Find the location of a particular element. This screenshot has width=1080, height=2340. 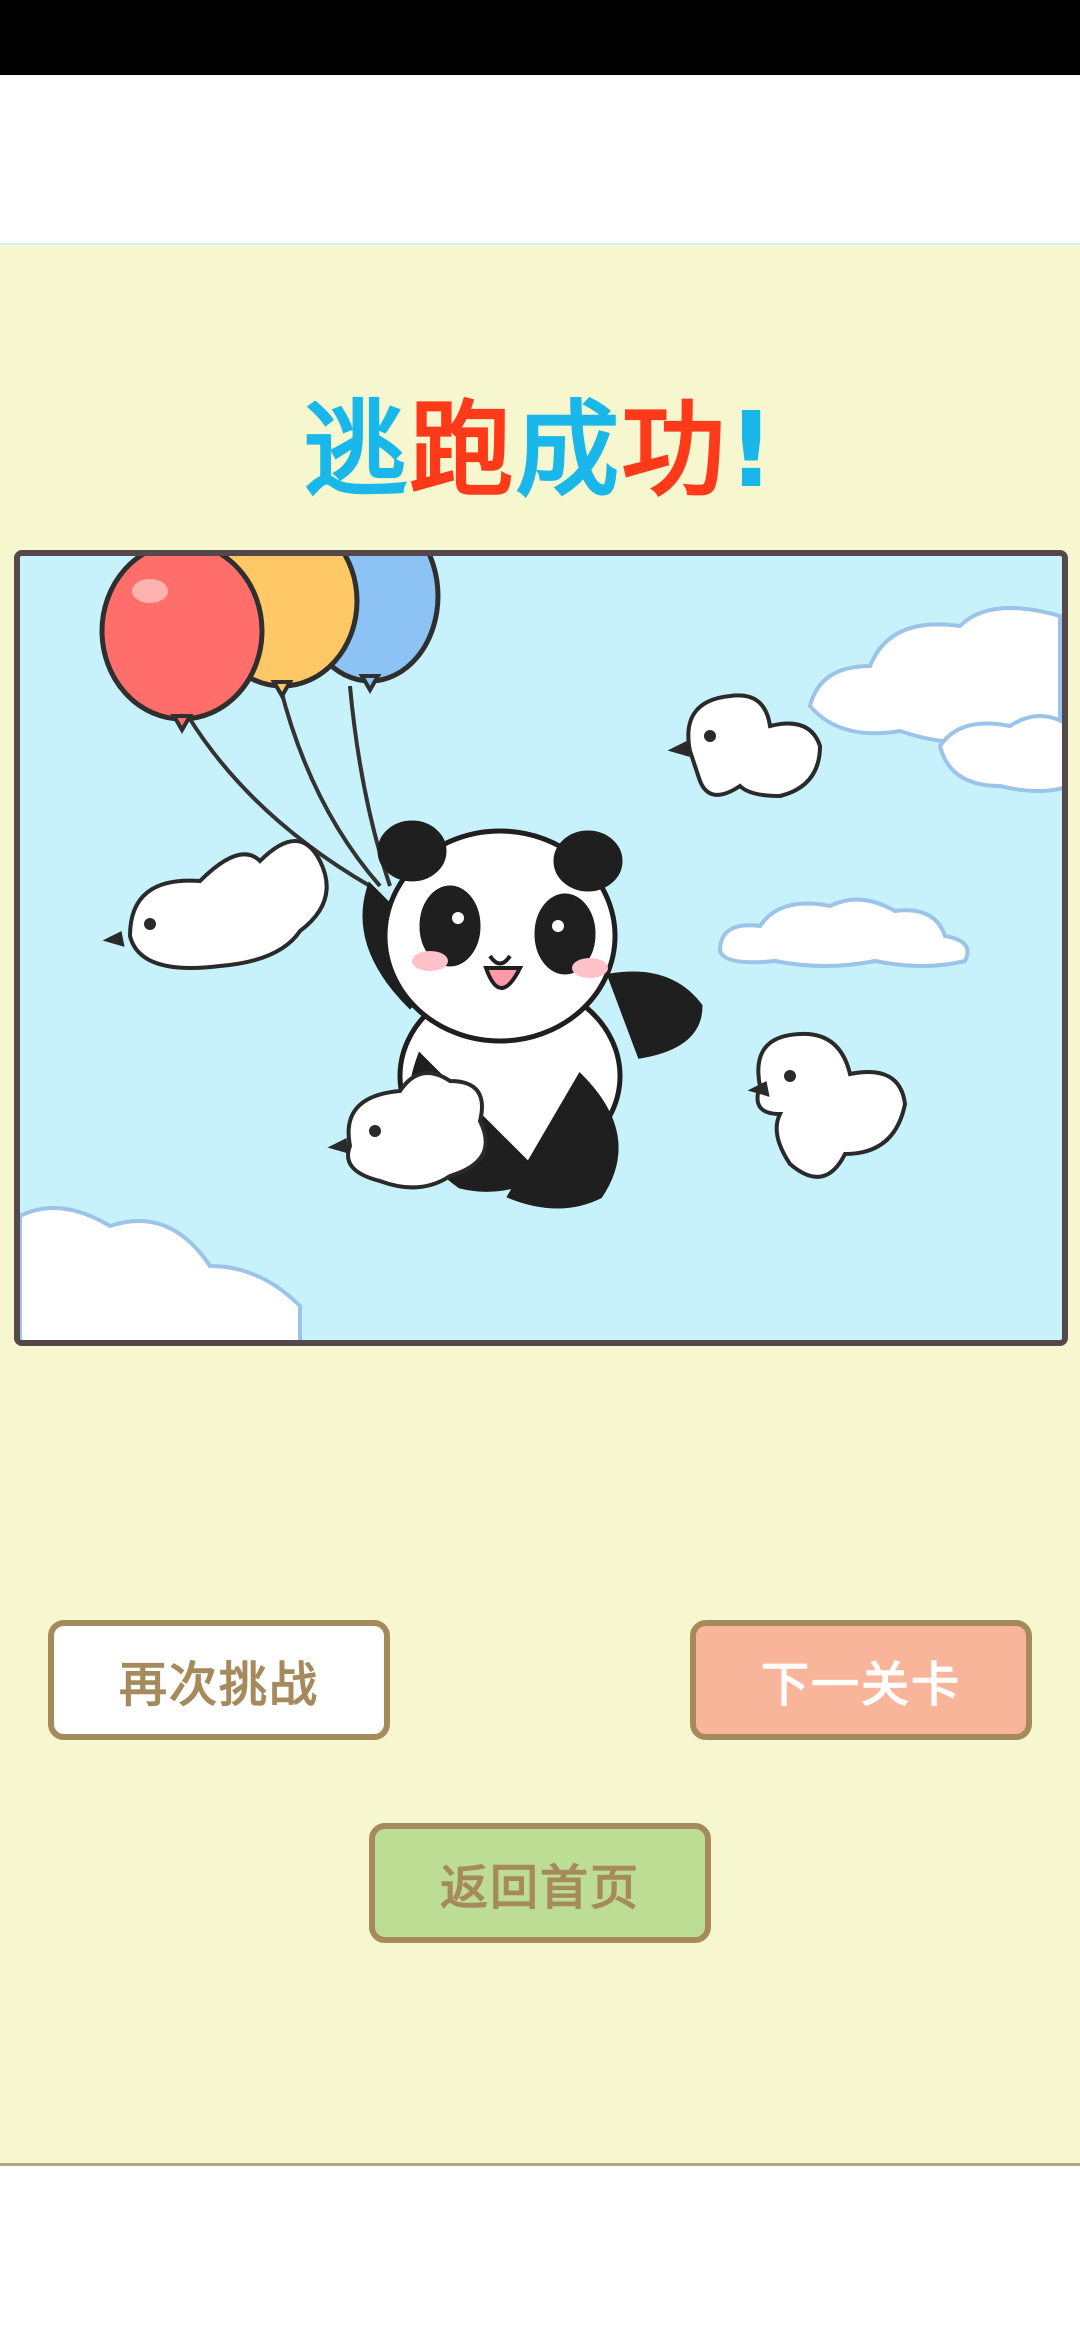

status-bar is located at coordinates (540, 37).